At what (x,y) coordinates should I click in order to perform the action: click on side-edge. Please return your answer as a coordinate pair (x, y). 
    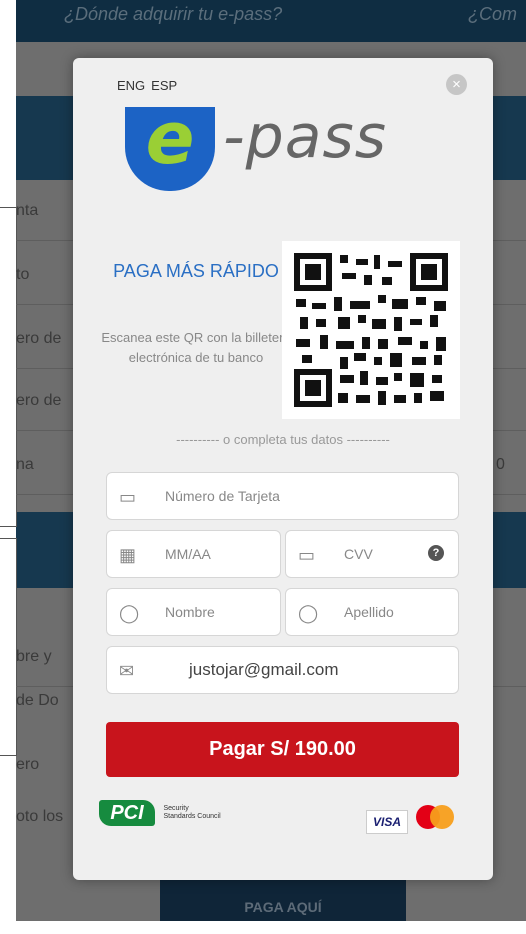
    Looking at the image, I should click on (8, 367).